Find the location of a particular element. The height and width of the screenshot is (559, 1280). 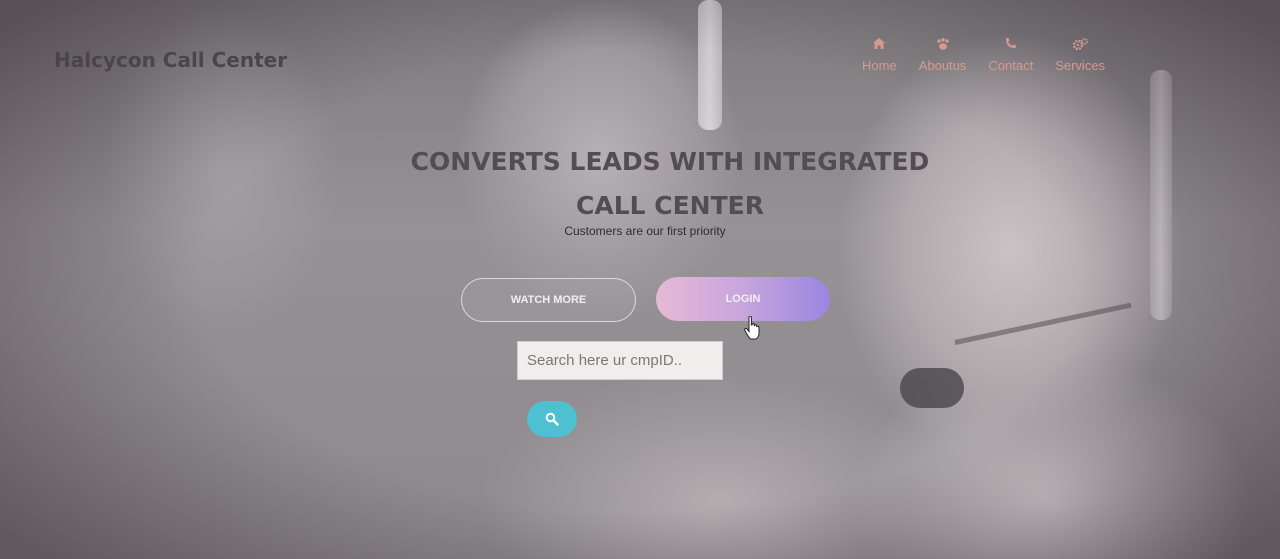

login-button: LOGIN is located at coordinates (743, 299).